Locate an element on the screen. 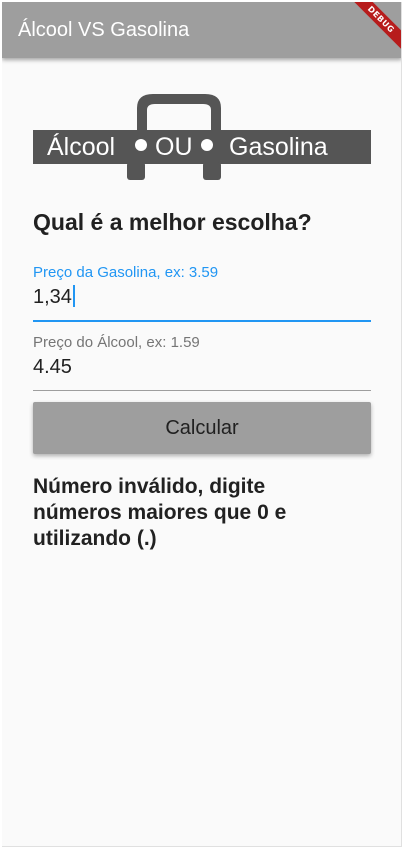 The height and width of the screenshot is (849, 404). alcohol-field-underline is located at coordinates (202, 390).